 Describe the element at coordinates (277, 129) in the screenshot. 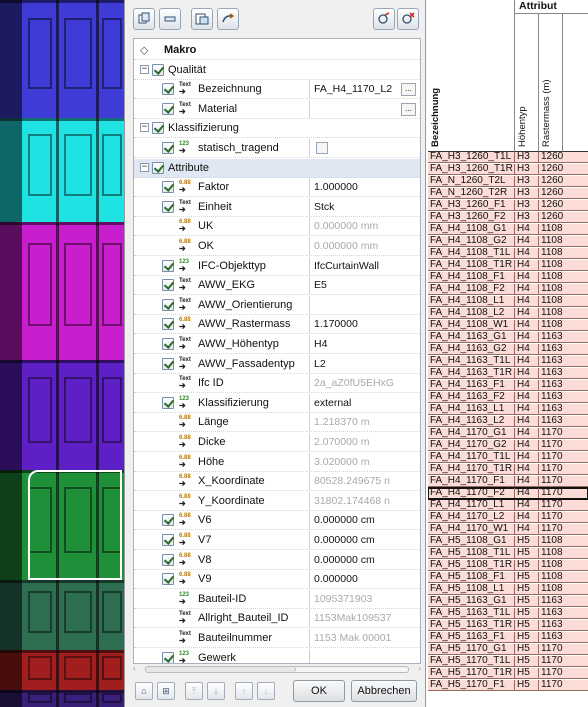

I see `tree-group-klassifizierung: − Klassifizierung` at that location.